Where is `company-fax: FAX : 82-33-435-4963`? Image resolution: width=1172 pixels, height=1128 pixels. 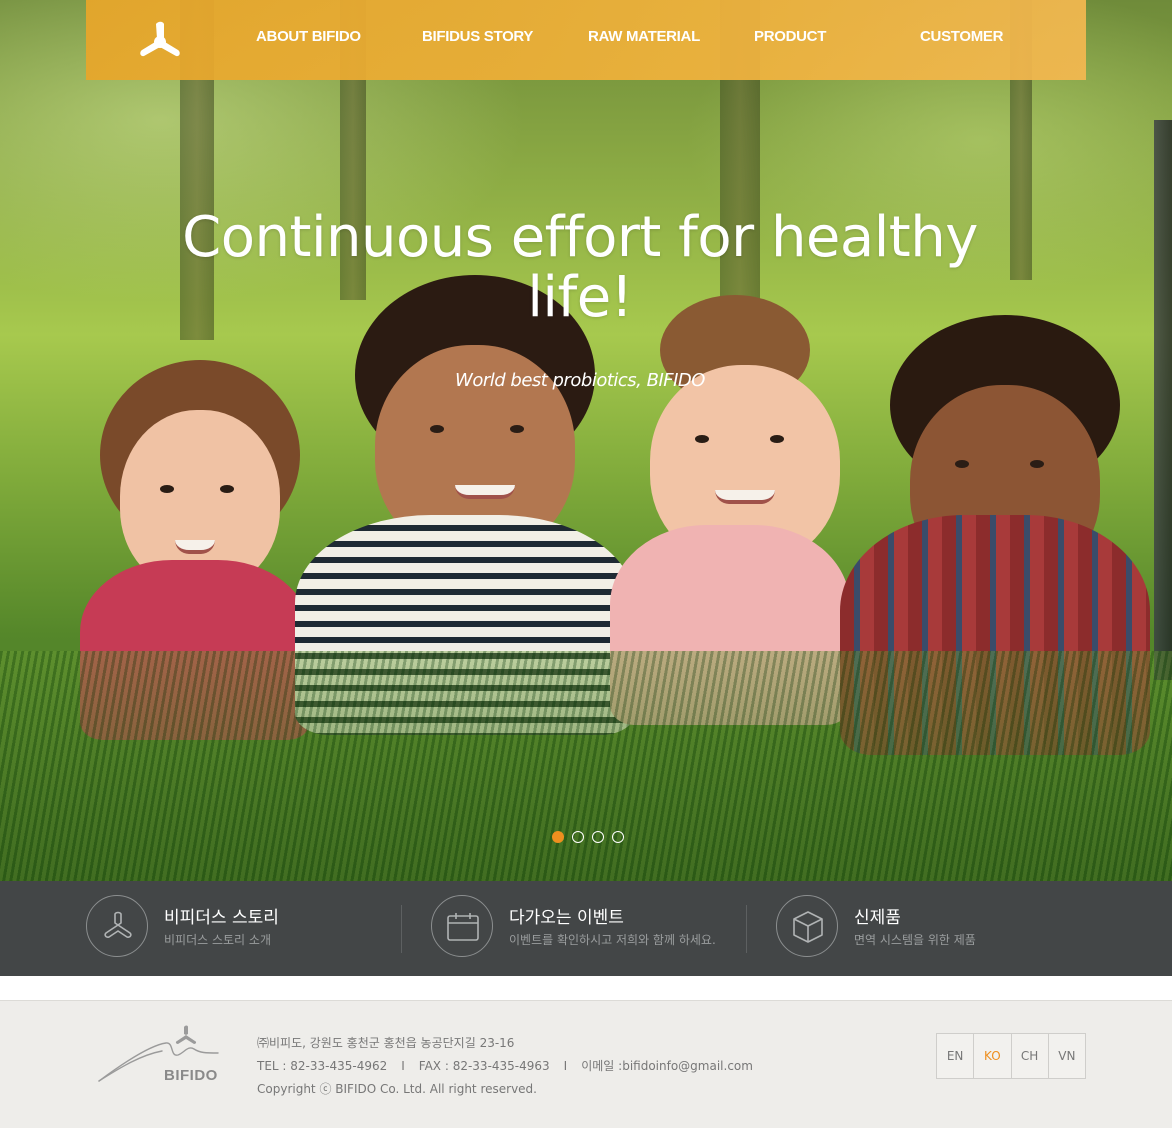 company-fax: FAX : 82-33-435-4963 is located at coordinates (484, 1066).